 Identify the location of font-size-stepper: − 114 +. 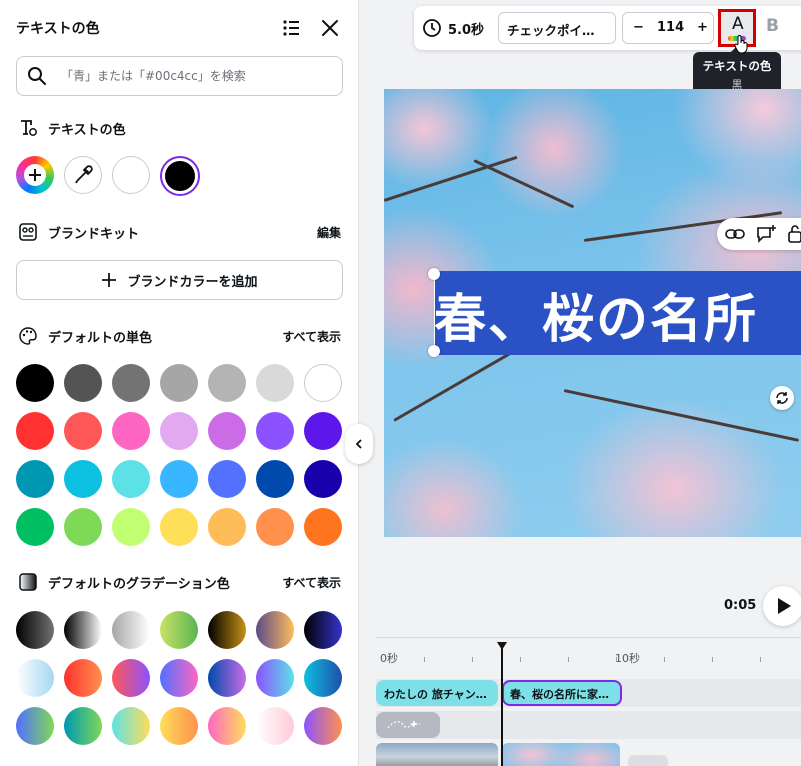
(668, 28).